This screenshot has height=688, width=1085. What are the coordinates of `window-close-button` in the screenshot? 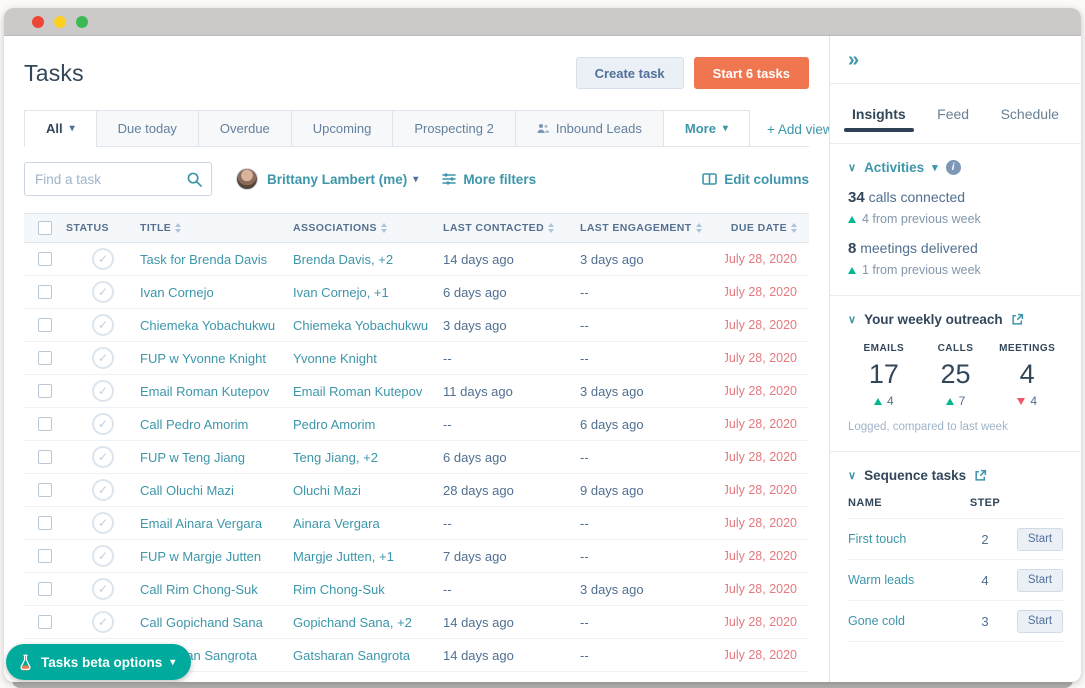 It's located at (38, 21).